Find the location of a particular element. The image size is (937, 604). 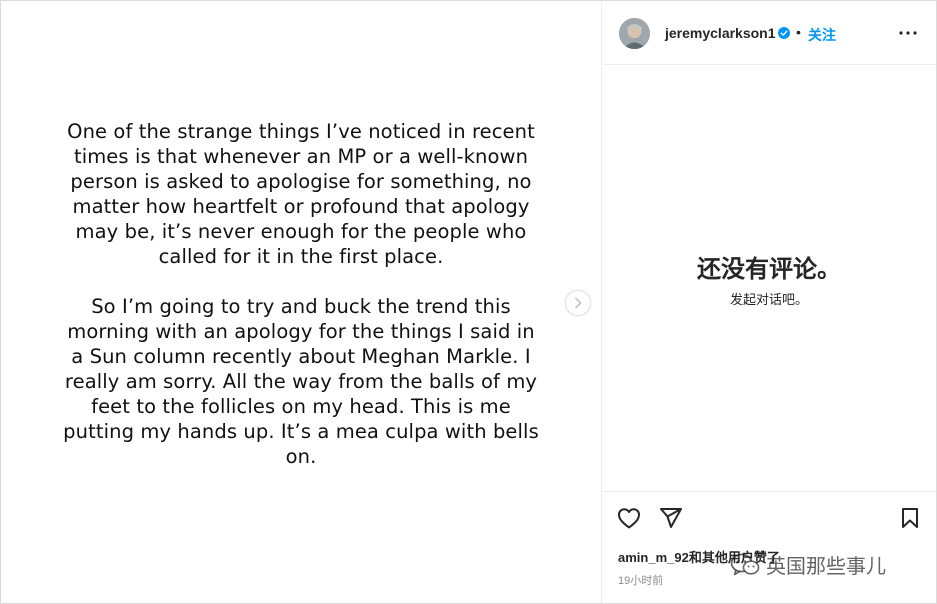

avatar-image is located at coordinates (634, 33).